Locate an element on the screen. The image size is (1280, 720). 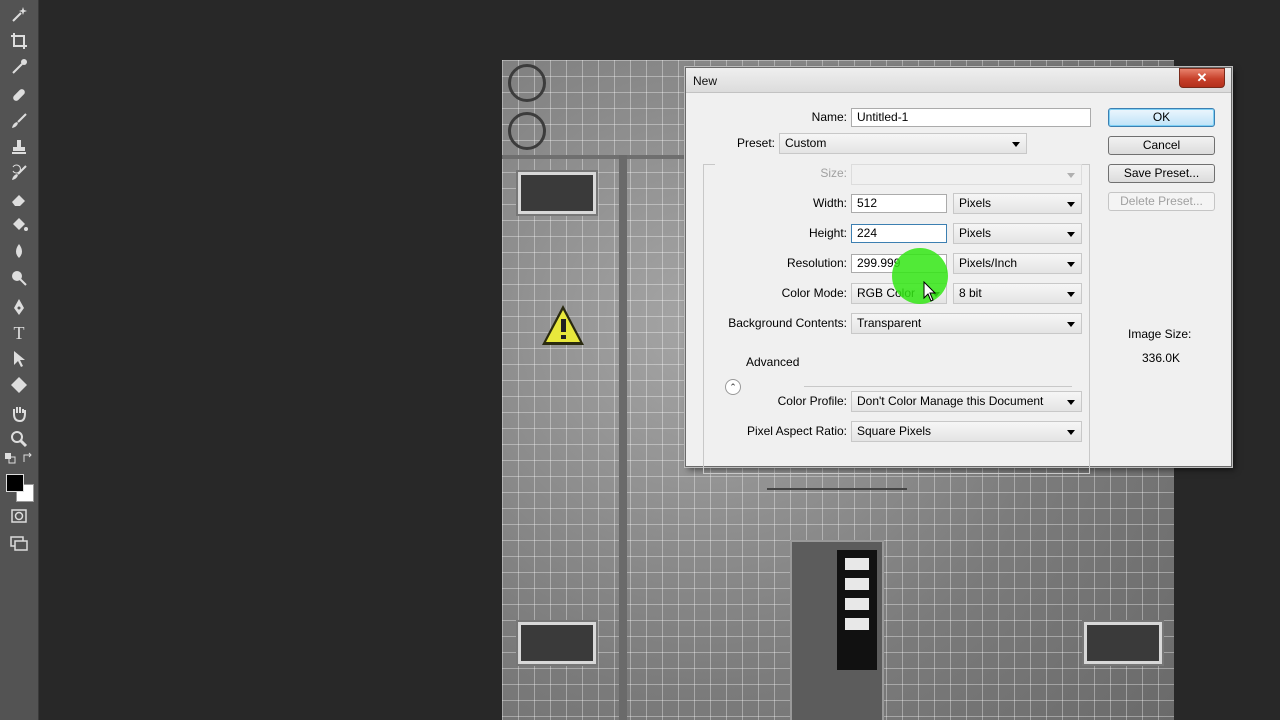
height-field: 224 is located at coordinates (899, 233).